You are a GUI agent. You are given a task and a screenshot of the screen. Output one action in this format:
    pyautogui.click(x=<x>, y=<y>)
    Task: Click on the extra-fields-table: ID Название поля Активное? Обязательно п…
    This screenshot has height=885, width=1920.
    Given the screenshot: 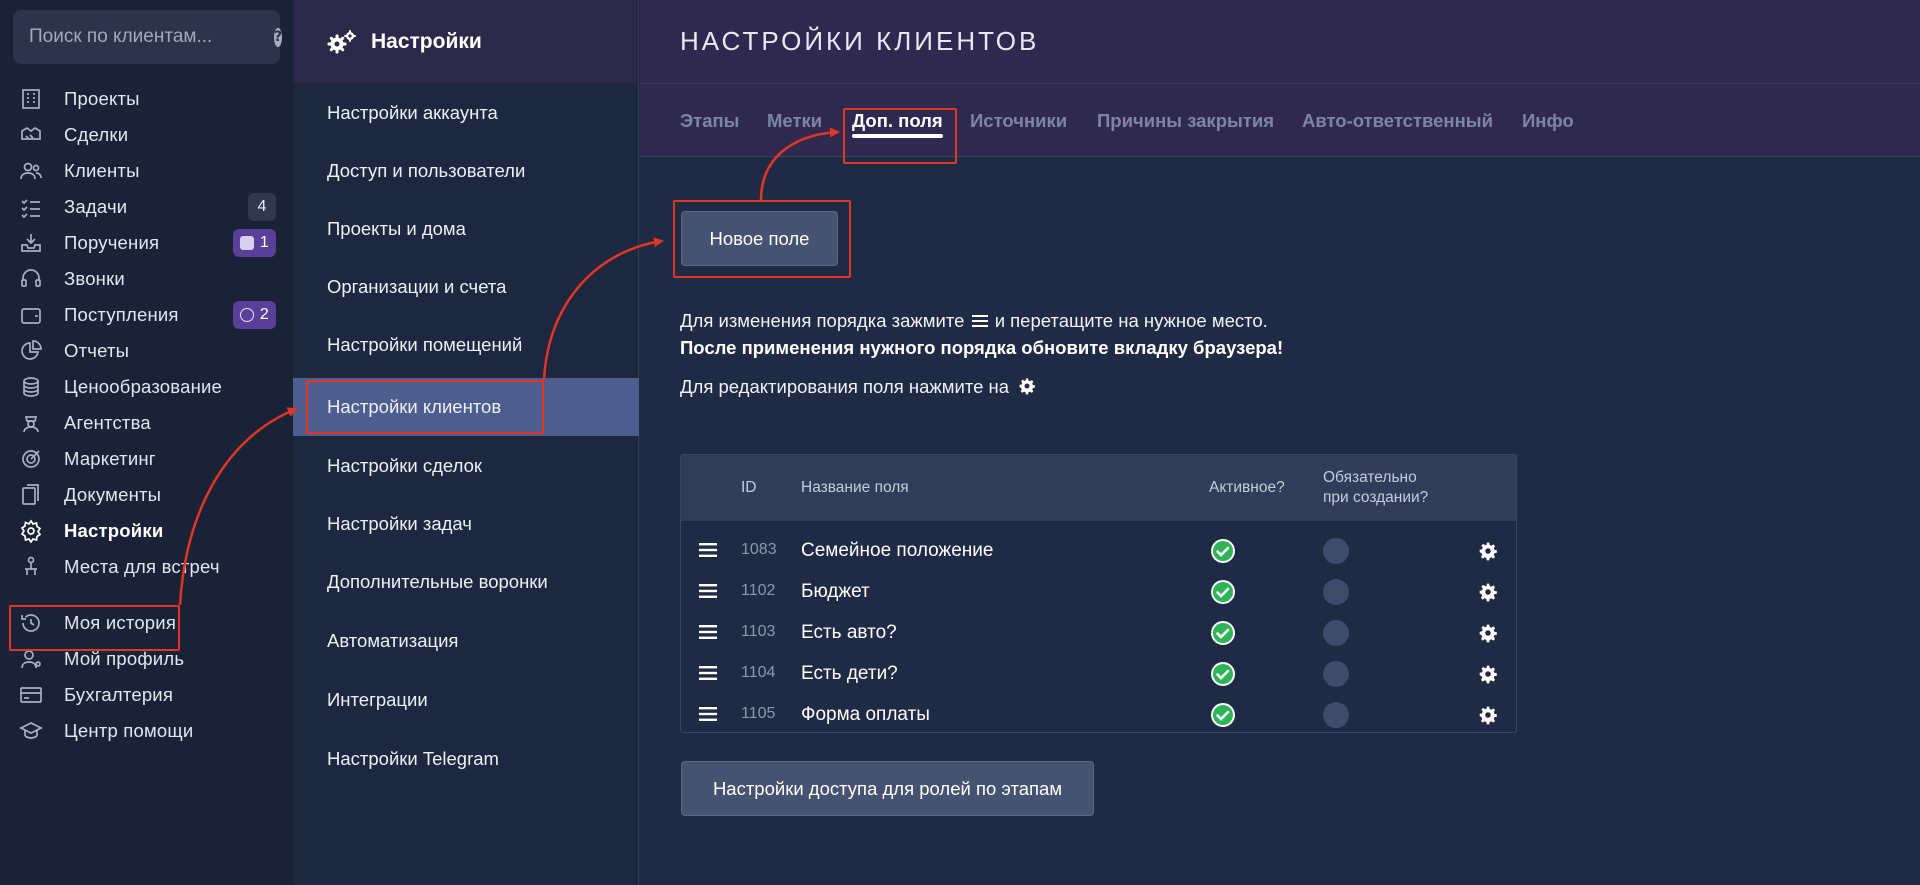 What is the action you would take?
    pyautogui.click(x=1098, y=593)
    